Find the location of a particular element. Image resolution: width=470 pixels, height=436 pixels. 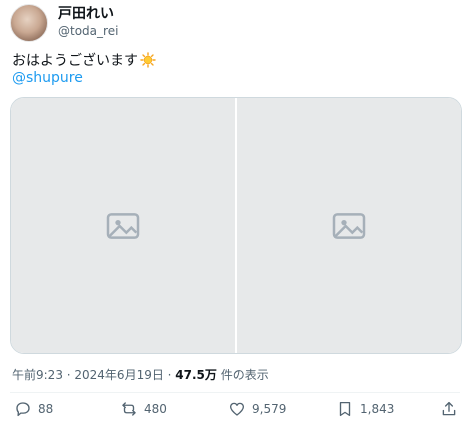

reply-icon is located at coordinates (23, 409).